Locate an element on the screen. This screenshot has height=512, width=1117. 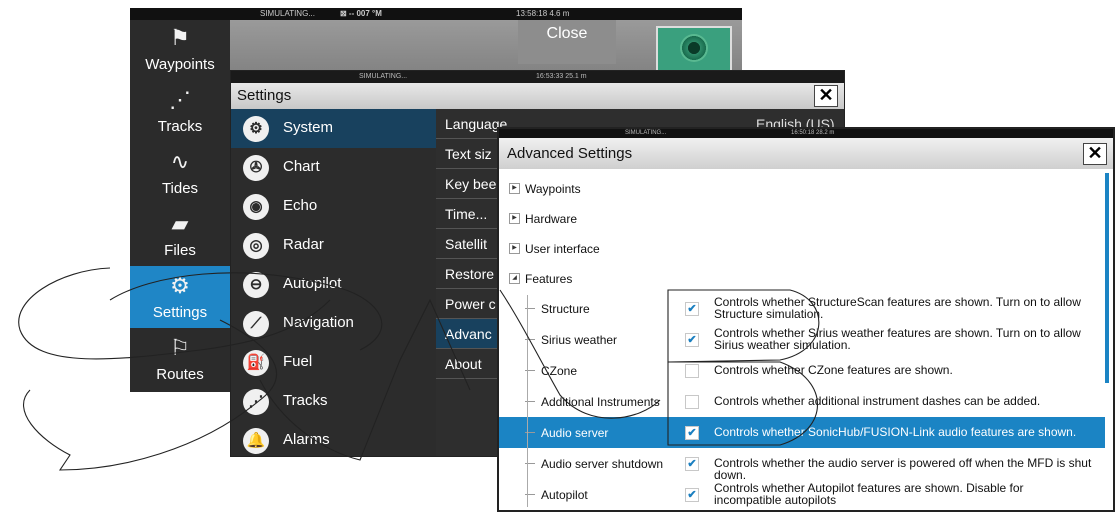
scribble-loop-left is located at coordinates (174, 313).